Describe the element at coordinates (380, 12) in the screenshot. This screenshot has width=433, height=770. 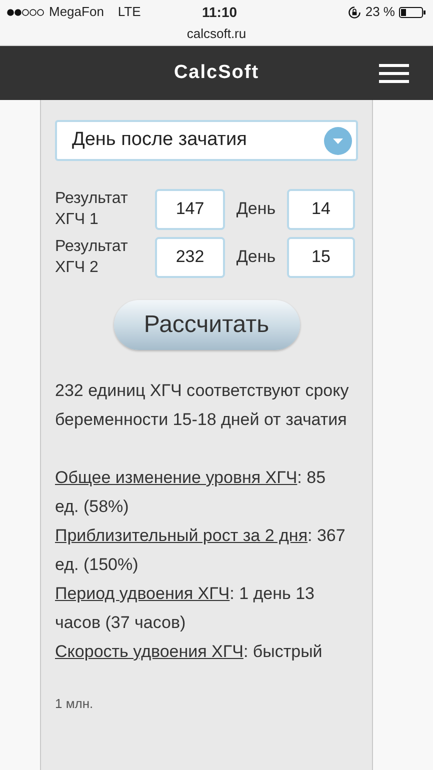
I see `battery-percent: 23 %` at that location.